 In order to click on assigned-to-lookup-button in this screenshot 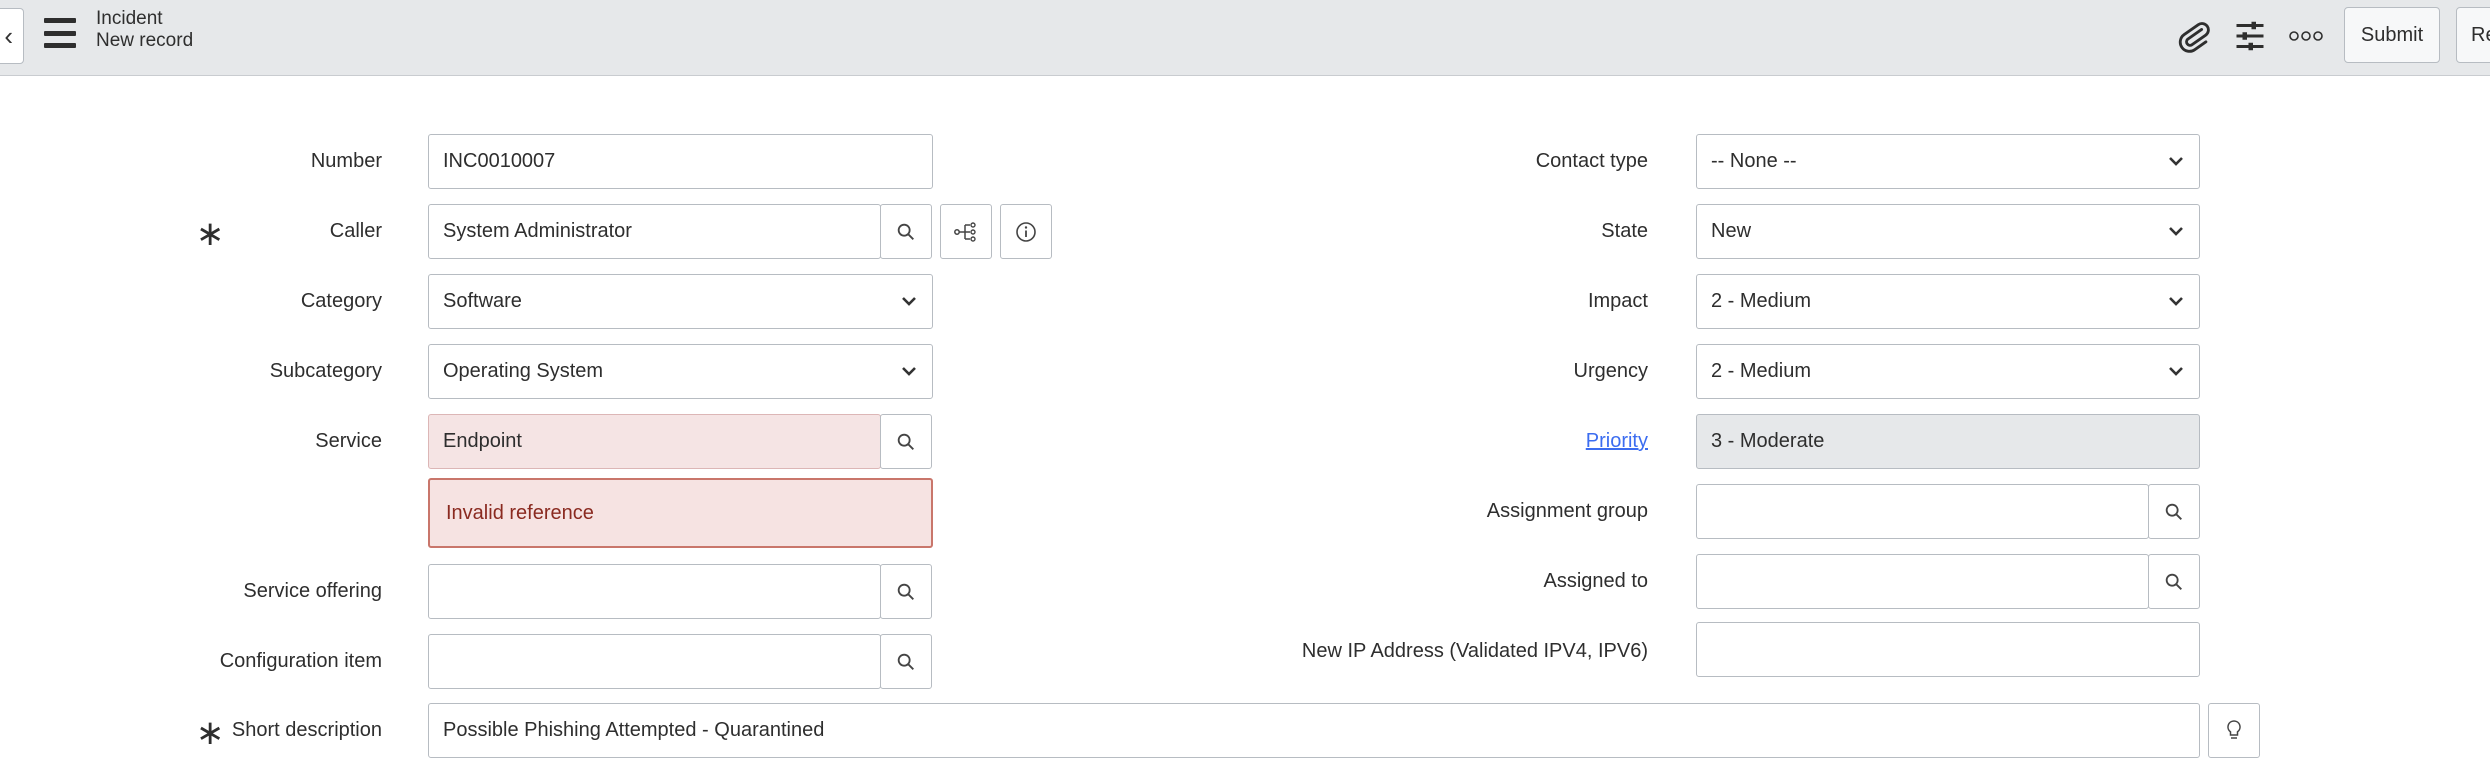, I will do `click(2174, 581)`.